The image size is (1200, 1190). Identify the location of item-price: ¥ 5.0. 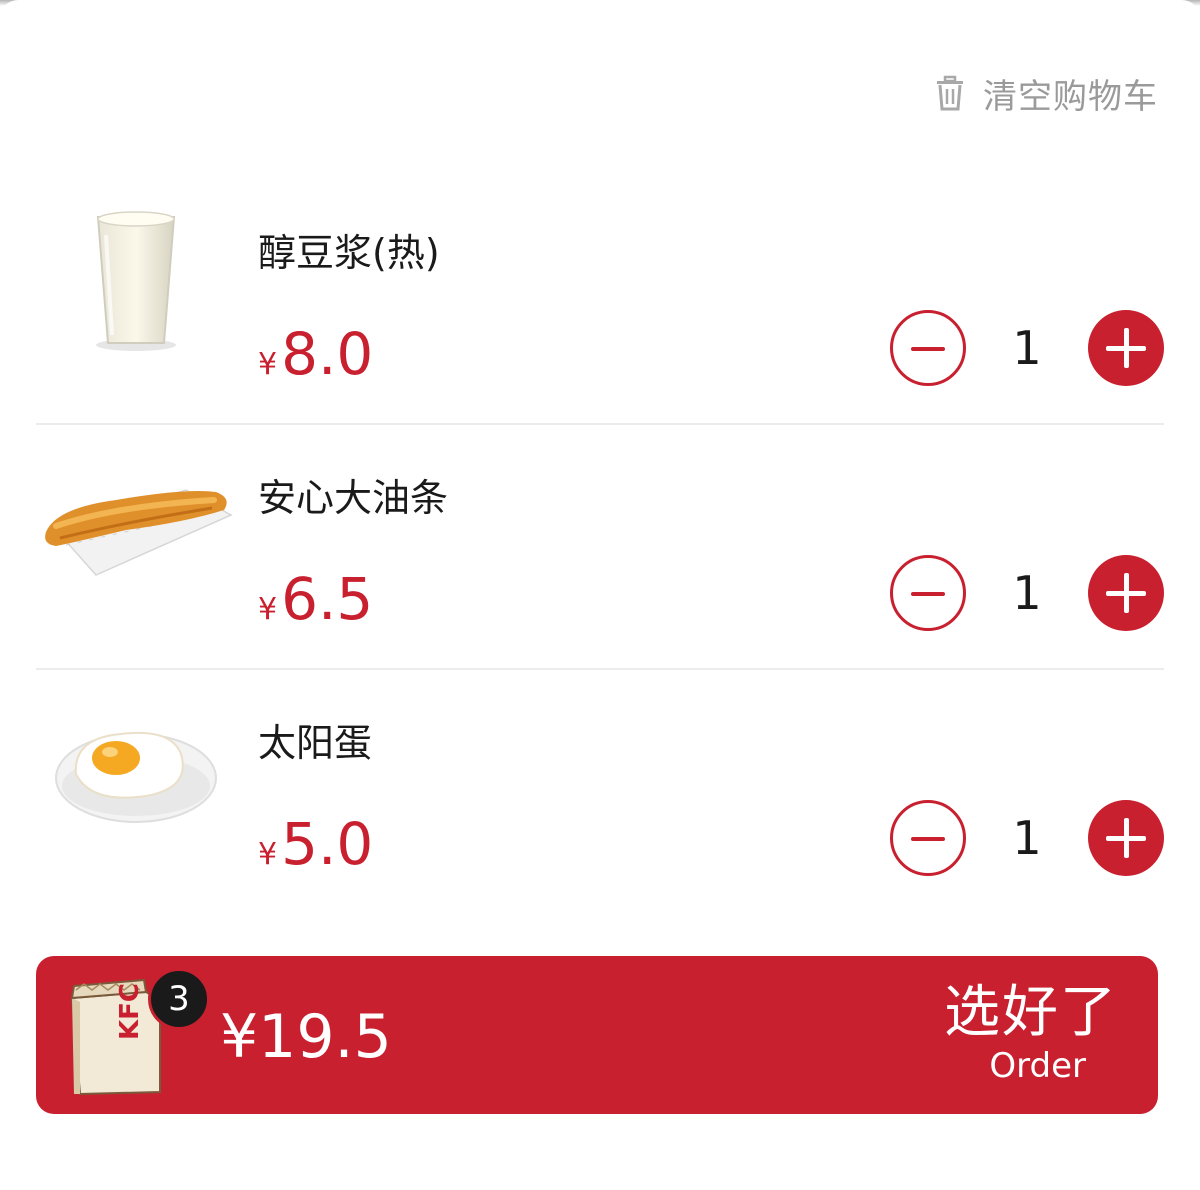
(315, 844).